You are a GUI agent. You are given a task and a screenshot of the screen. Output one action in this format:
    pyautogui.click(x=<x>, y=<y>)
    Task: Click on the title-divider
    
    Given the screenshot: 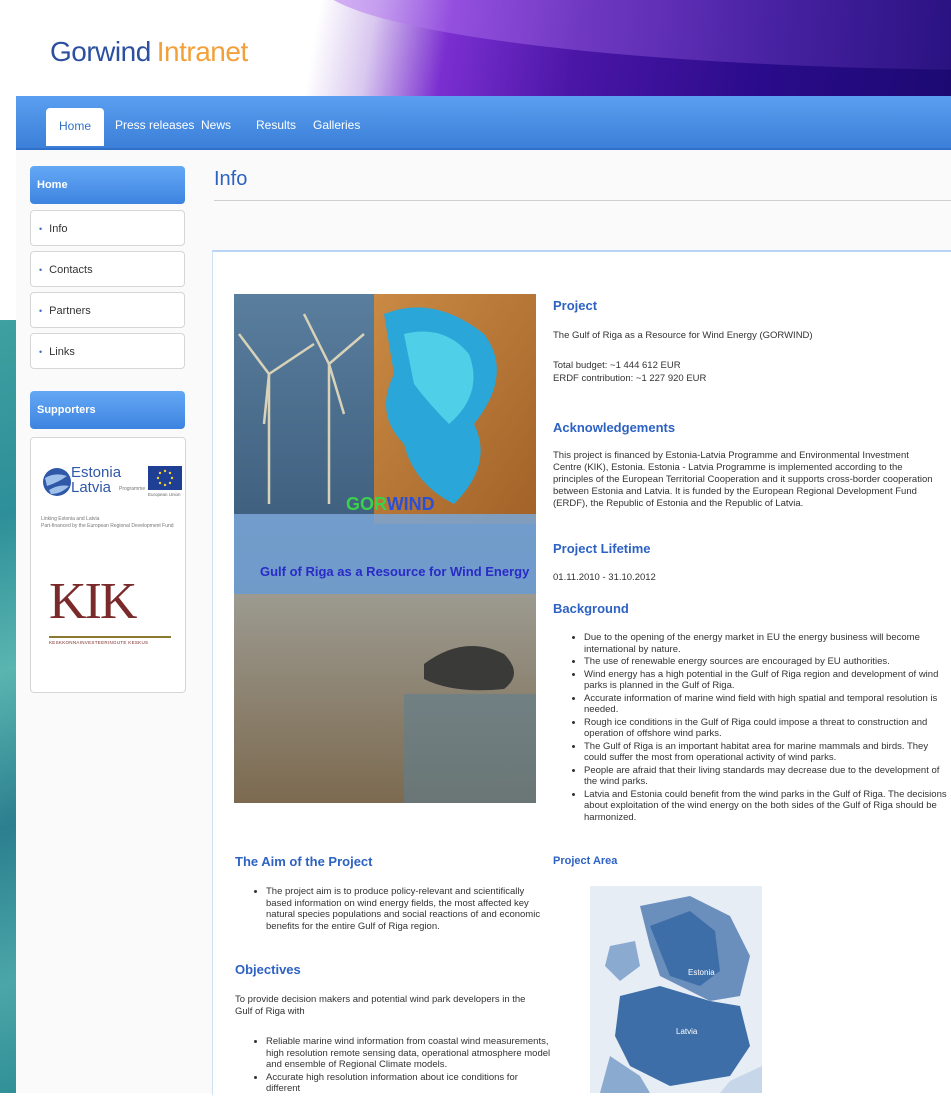 What is the action you would take?
    pyautogui.click(x=582, y=200)
    